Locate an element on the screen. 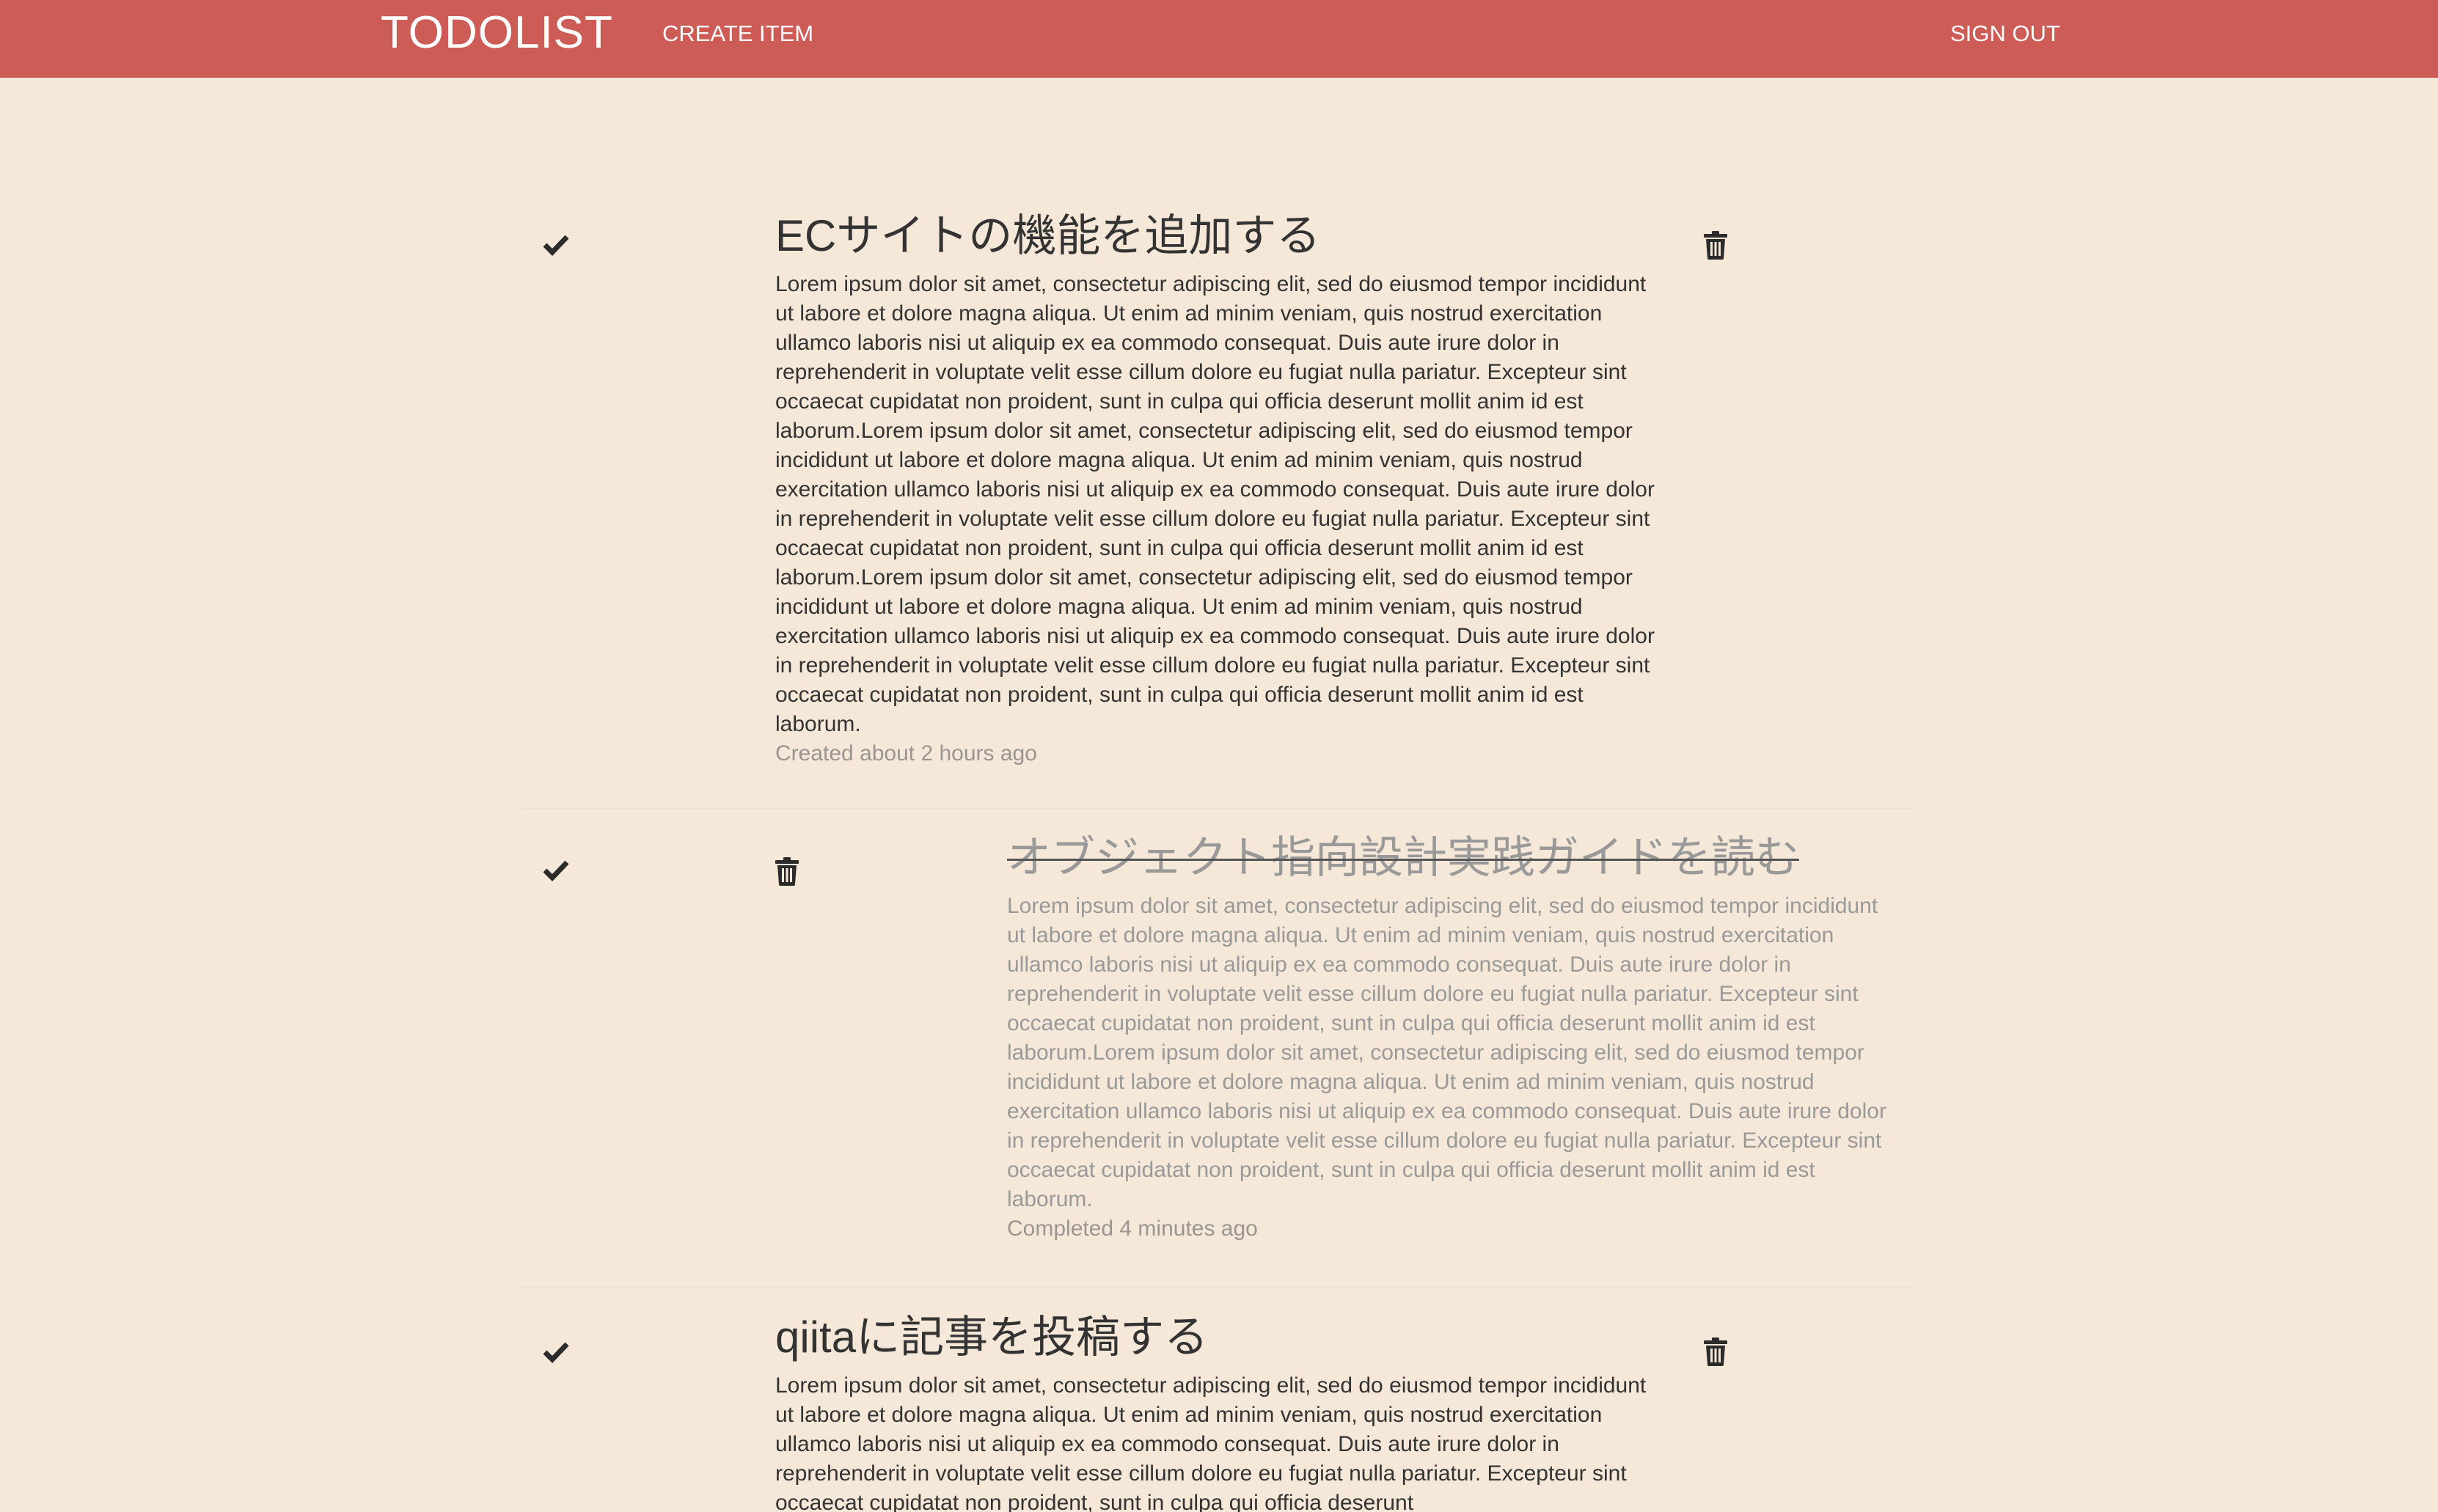 This screenshot has height=1512, width=2438. brand-logo: TODOLIST is located at coordinates (497, 33).